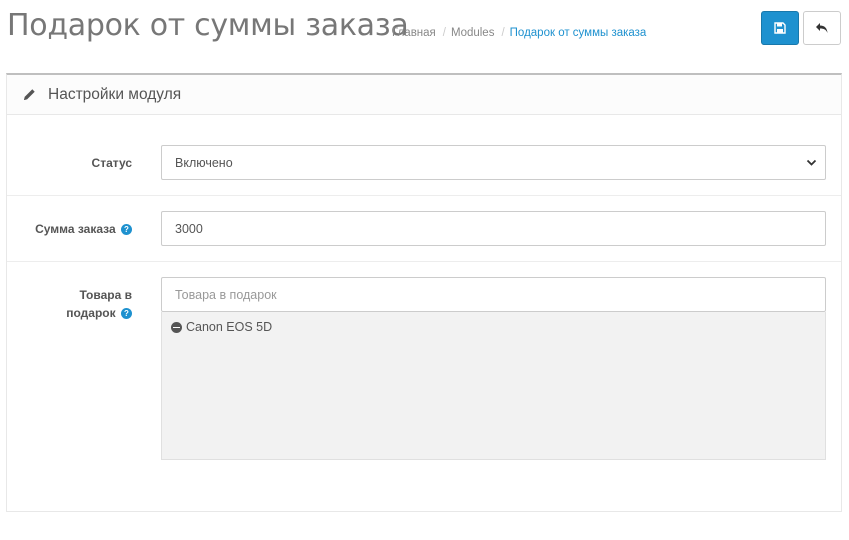 This screenshot has width=849, height=540. Describe the element at coordinates (115, 94) in the screenshot. I see `panel-title: Настройки модуля` at that location.